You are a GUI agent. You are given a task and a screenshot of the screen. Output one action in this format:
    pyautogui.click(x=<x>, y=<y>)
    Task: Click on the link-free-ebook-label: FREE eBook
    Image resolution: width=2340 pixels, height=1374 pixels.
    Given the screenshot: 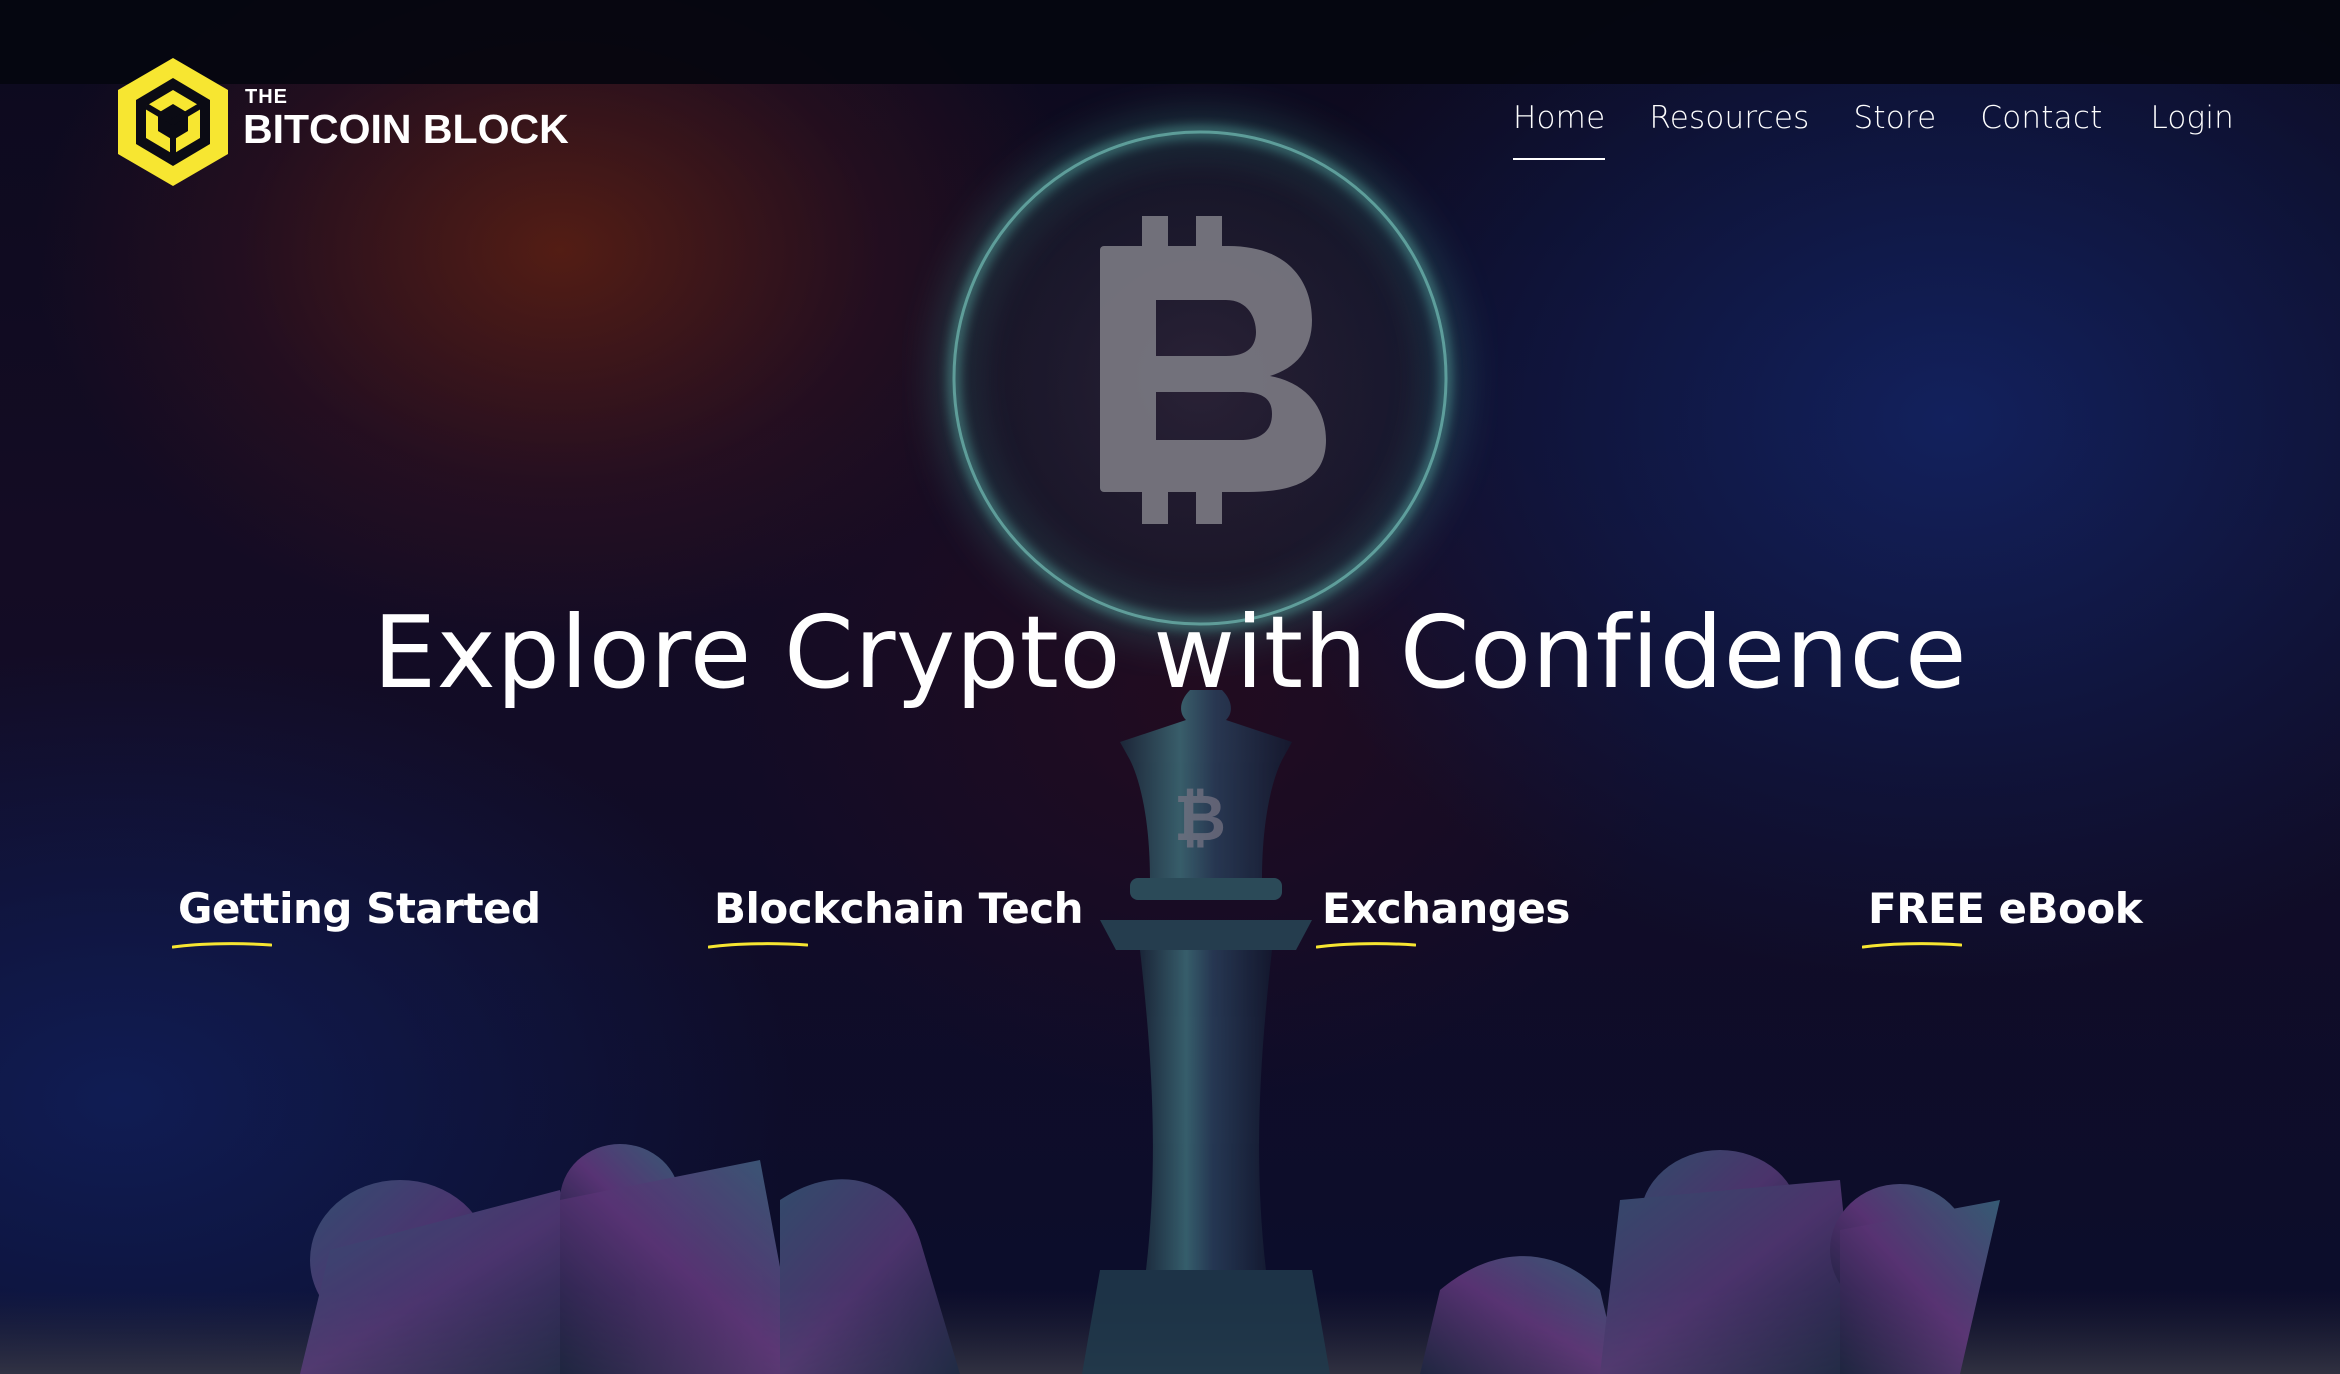 What is the action you would take?
    pyautogui.click(x=2005, y=908)
    